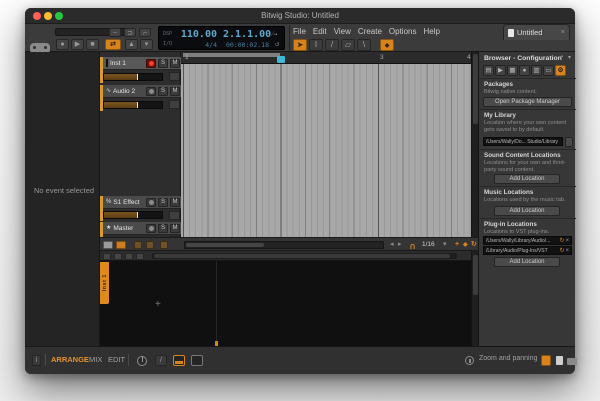 The image size is (600, 401). I want to click on follow-playhead-icon: ↻, so click(474, 245).